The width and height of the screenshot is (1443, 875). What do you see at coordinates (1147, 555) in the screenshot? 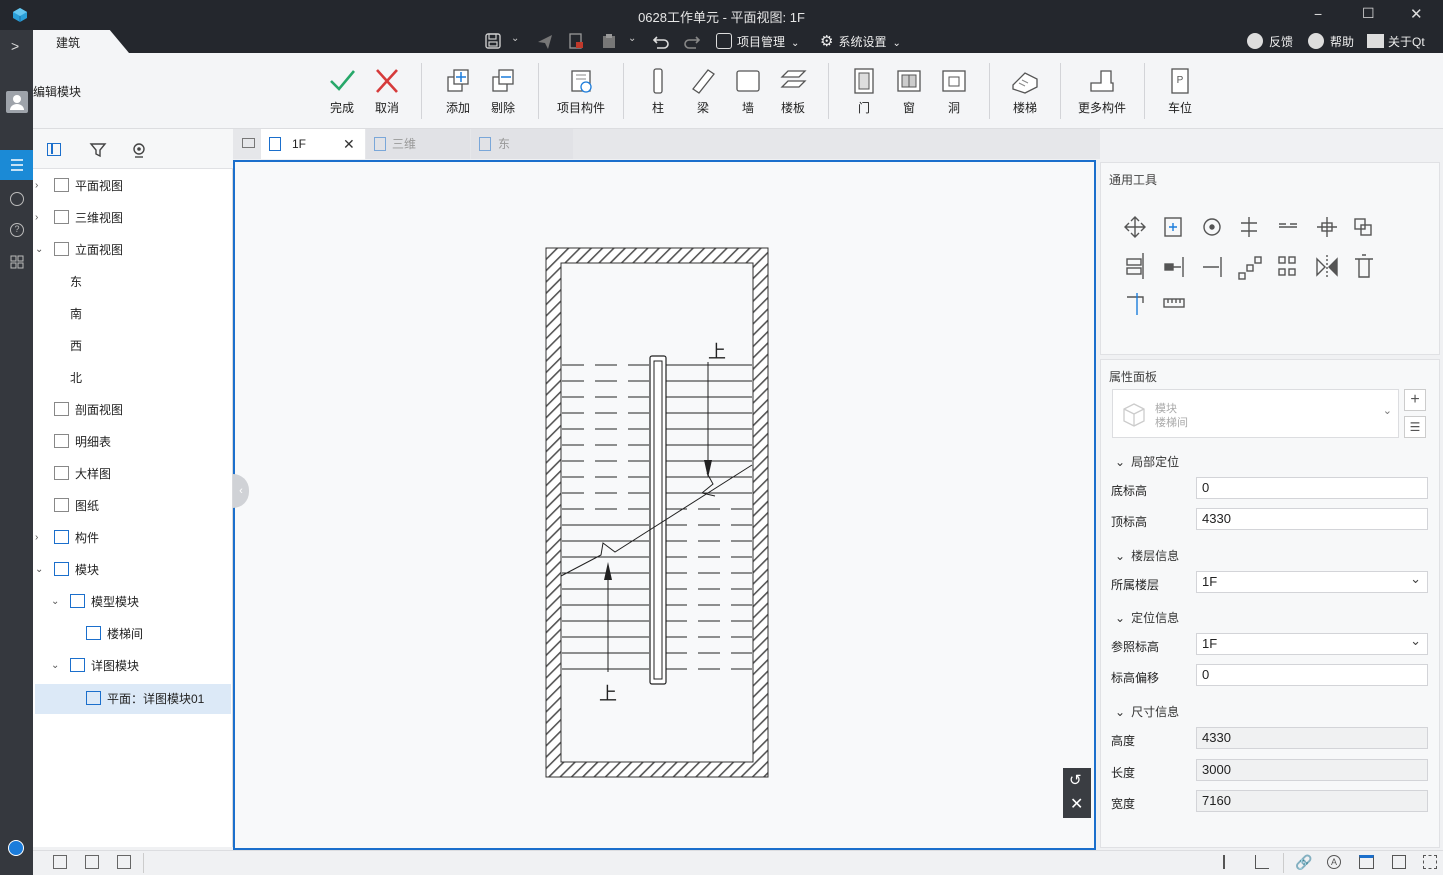
I see `section-floor-info: ⌄ 楼层信息` at bounding box center [1147, 555].